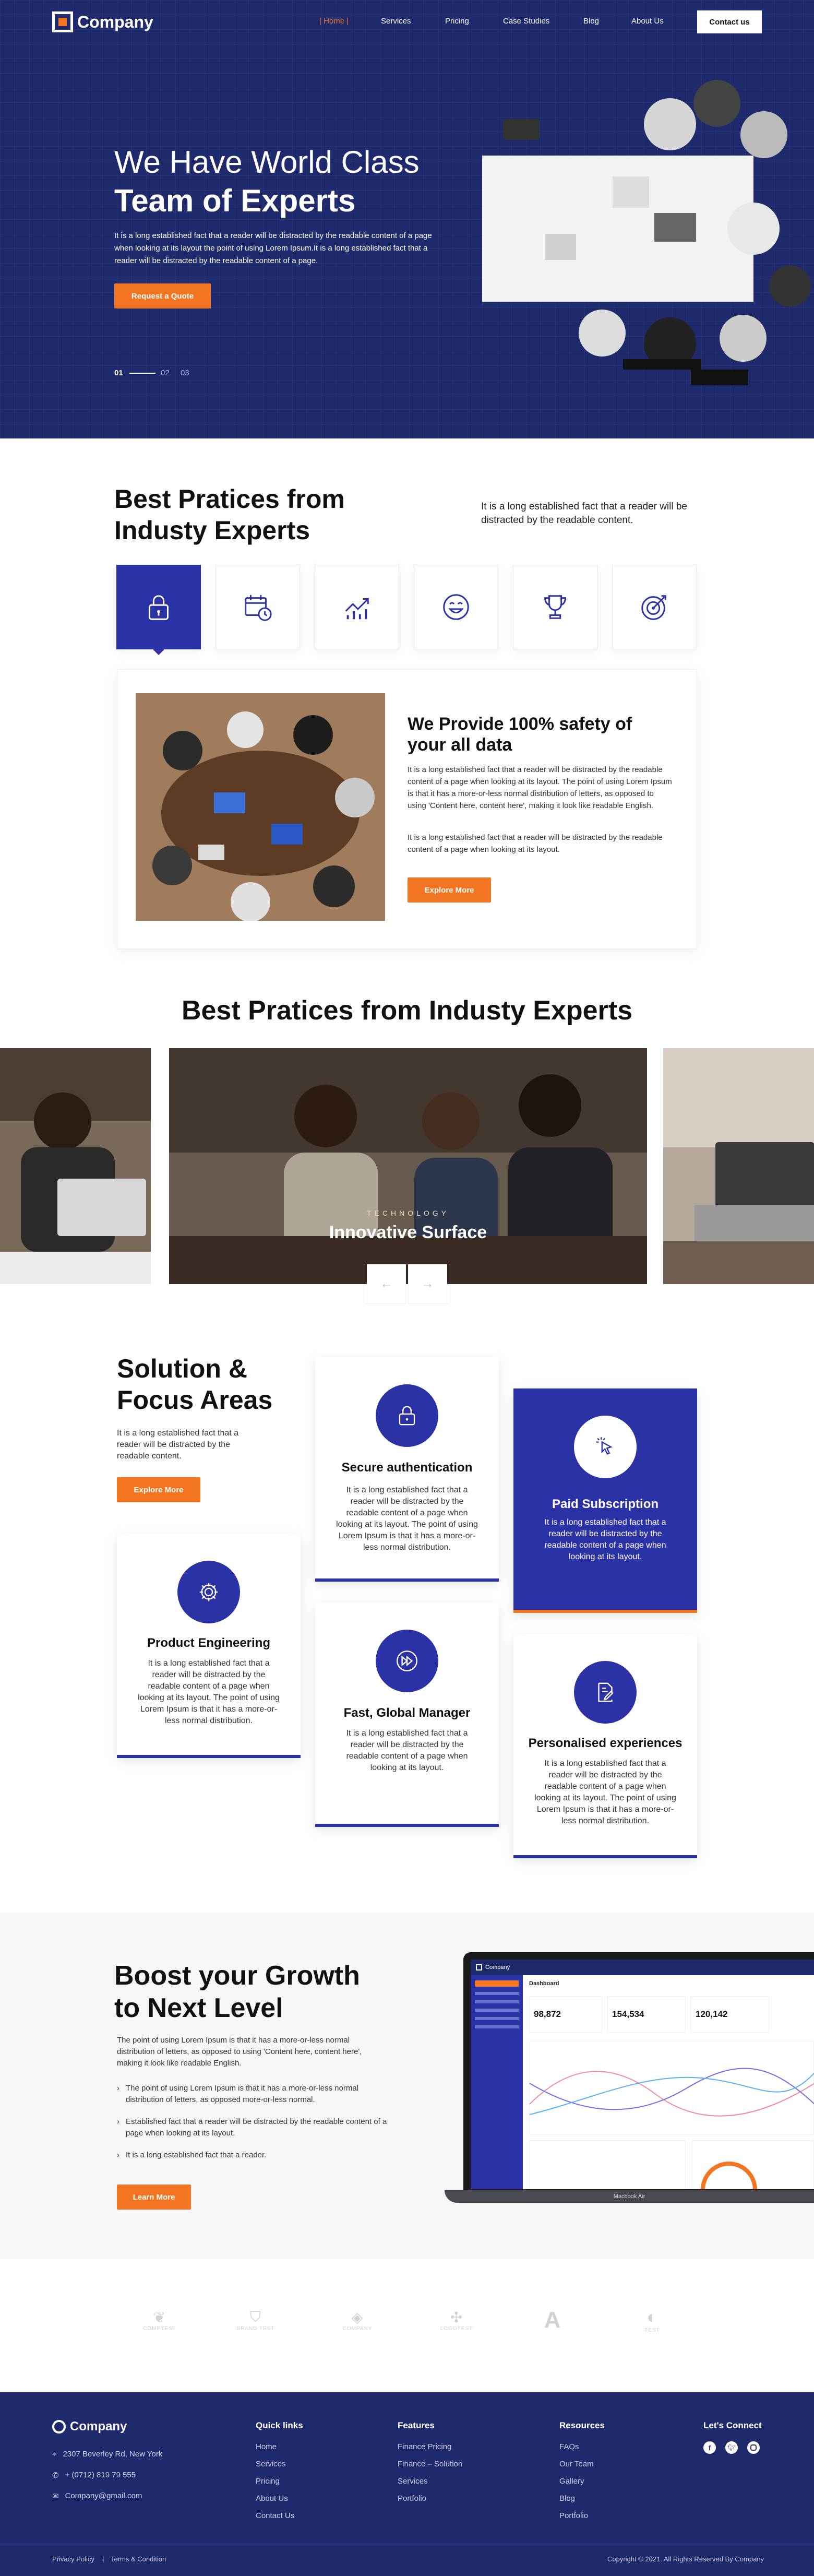 This screenshot has height=2576, width=814. I want to click on instagram-icon, so click(754, 2447).